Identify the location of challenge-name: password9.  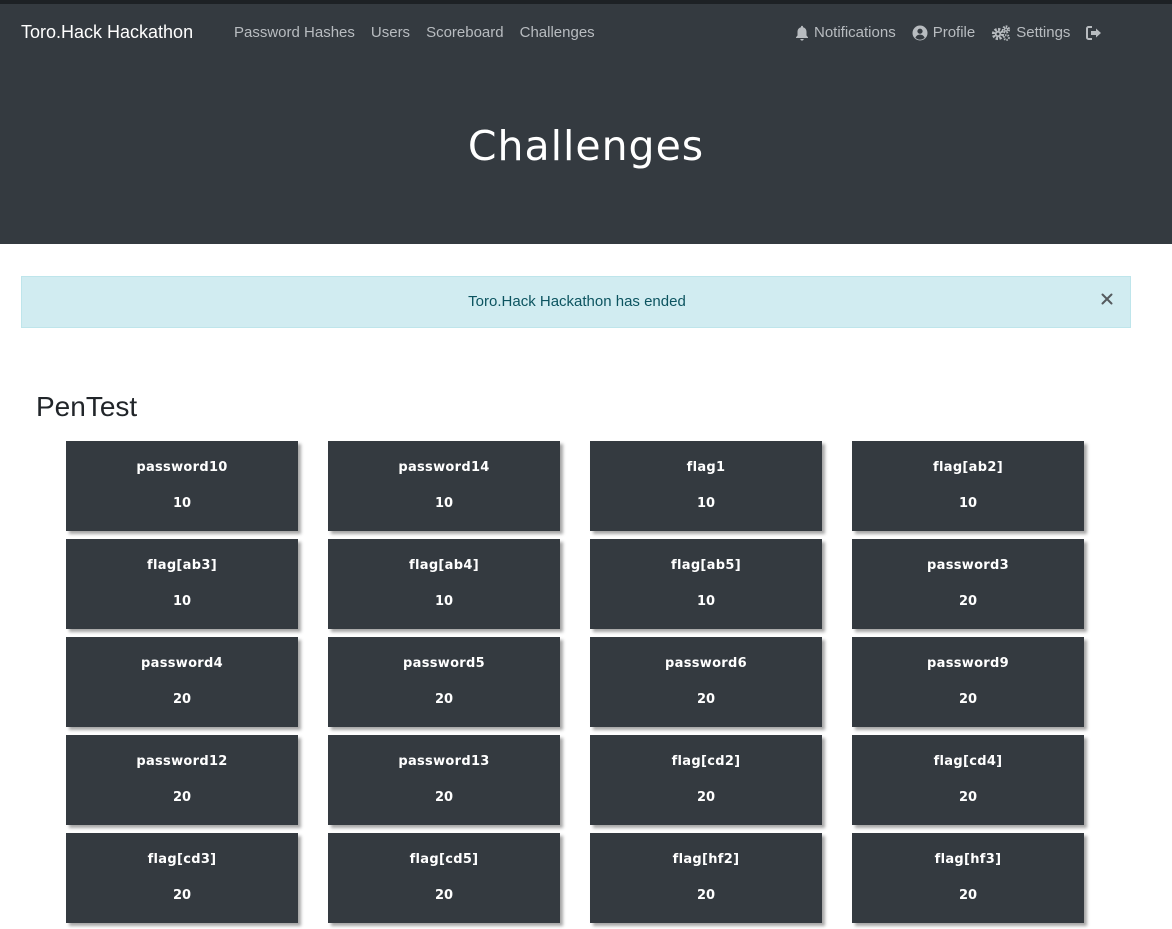
(968, 663).